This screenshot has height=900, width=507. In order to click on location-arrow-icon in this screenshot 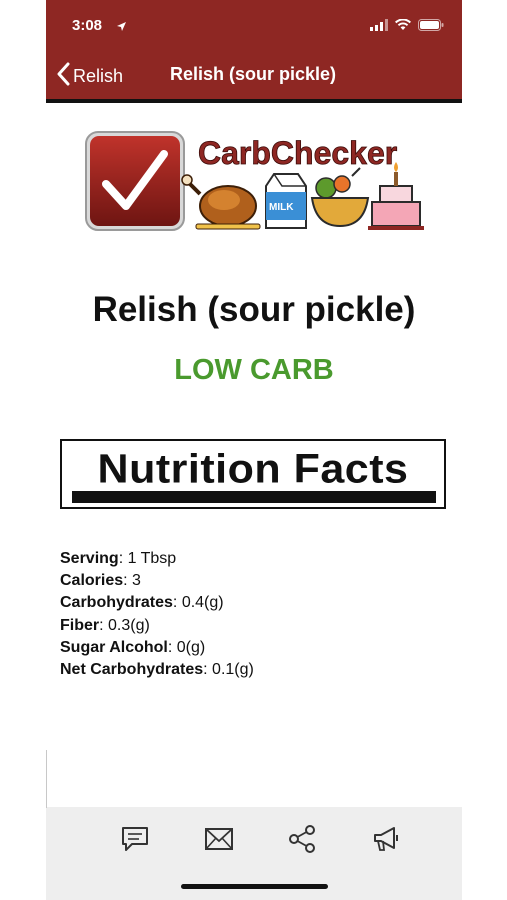, I will do `click(121, 28)`.